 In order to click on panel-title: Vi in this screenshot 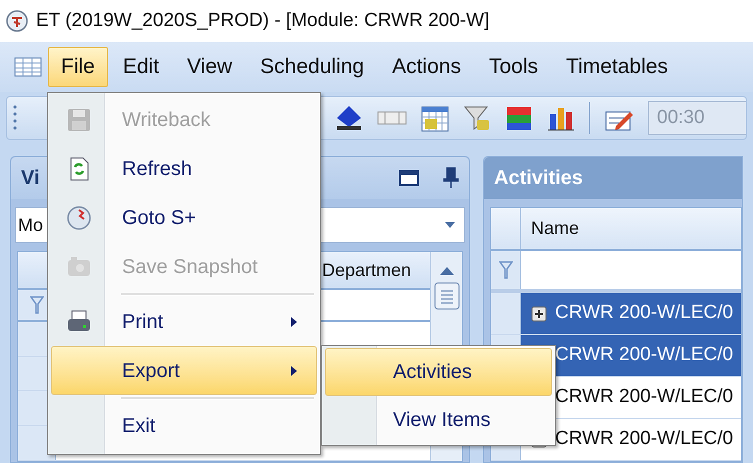, I will do `click(30, 178)`.